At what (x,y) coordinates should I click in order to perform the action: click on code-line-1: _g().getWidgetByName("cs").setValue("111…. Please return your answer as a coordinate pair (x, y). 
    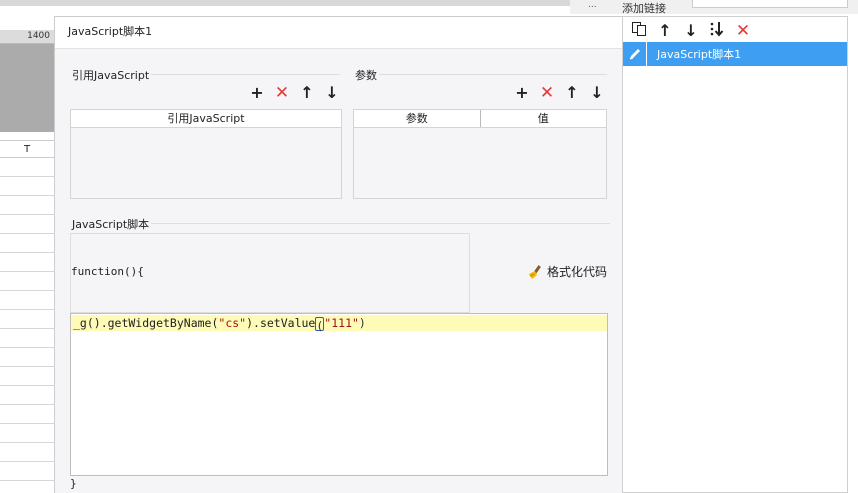
    Looking at the image, I should click on (339, 324).